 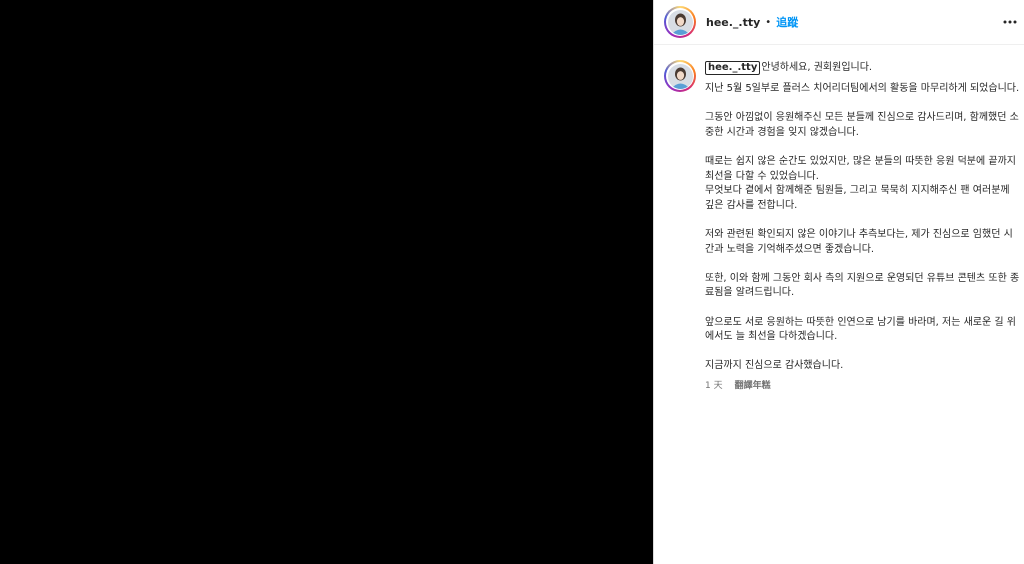 What do you see at coordinates (714, 385) in the screenshot?
I see `post-time: 1 天` at bounding box center [714, 385].